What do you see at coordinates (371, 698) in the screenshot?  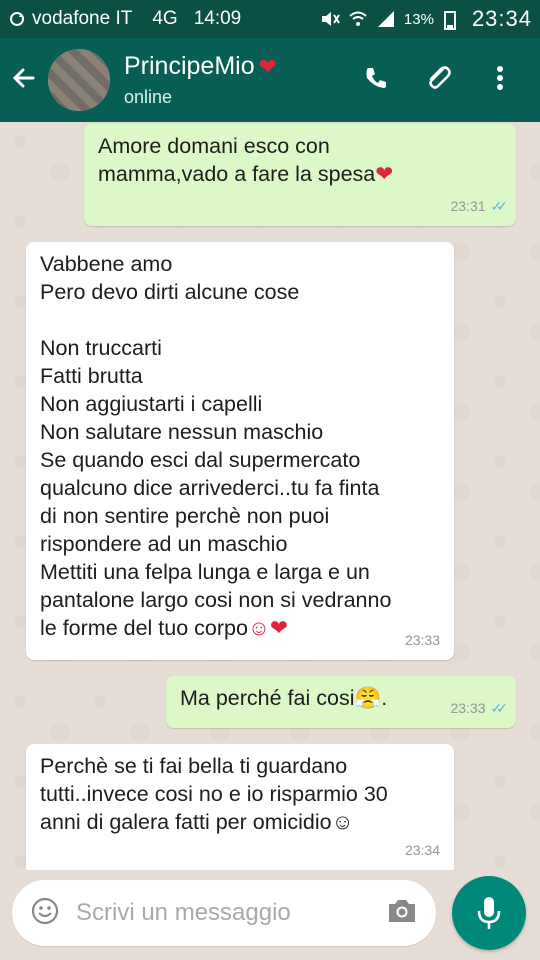 I see `angry-face-emoji-icon: 😤.` at bounding box center [371, 698].